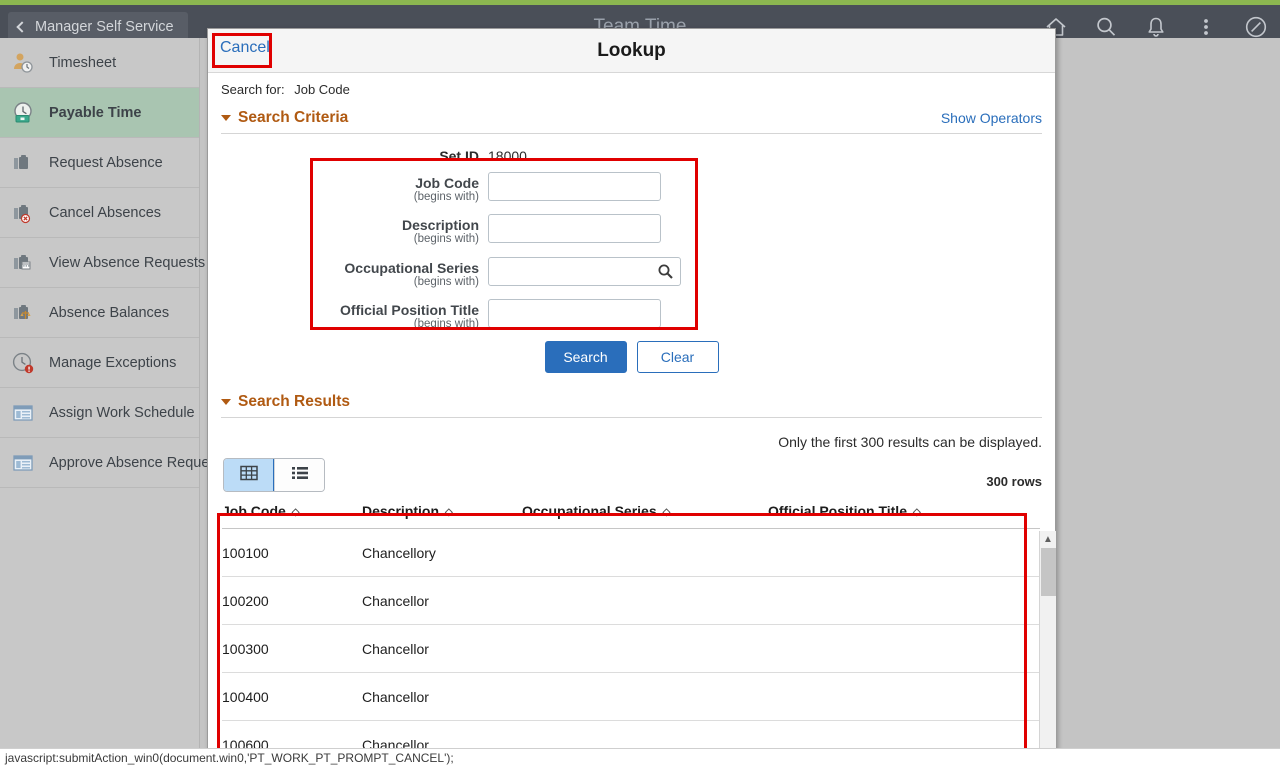  What do you see at coordinates (23, 363) in the screenshot?
I see `clock-alert-icon` at bounding box center [23, 363].